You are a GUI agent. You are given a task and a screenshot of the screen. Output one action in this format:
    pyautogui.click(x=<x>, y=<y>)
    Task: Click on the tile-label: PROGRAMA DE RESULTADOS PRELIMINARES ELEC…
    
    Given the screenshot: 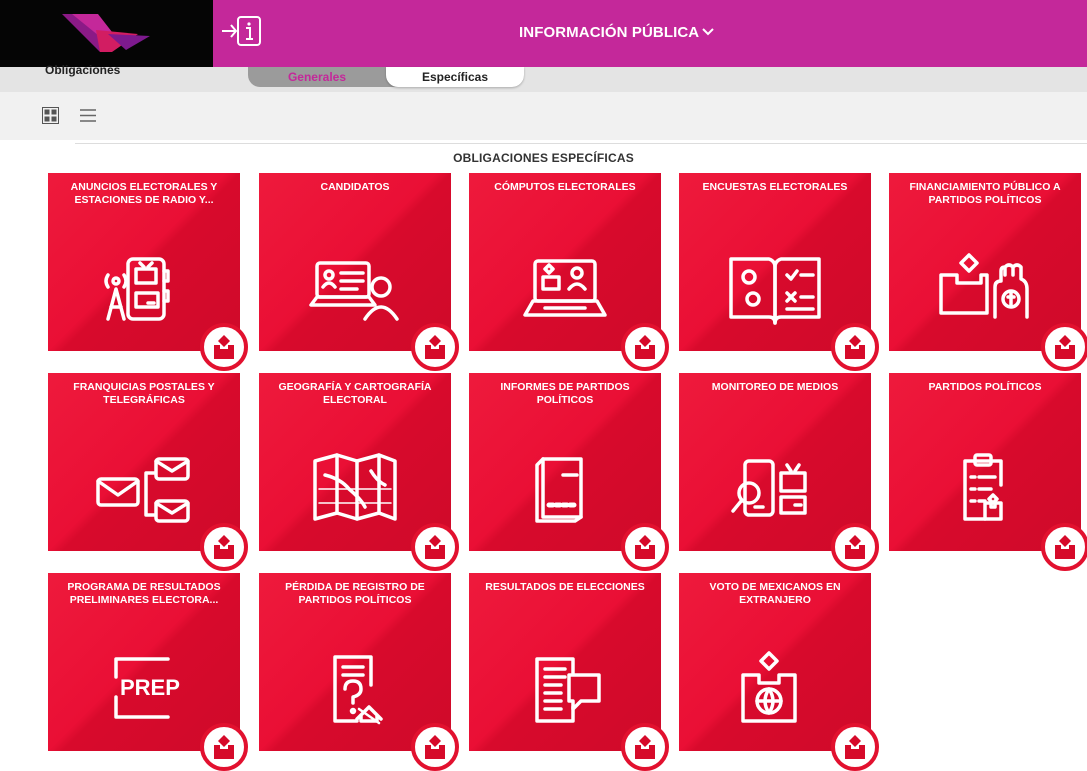 What is the action you would take?
    pyautogui.click(x=144, y=593)
    